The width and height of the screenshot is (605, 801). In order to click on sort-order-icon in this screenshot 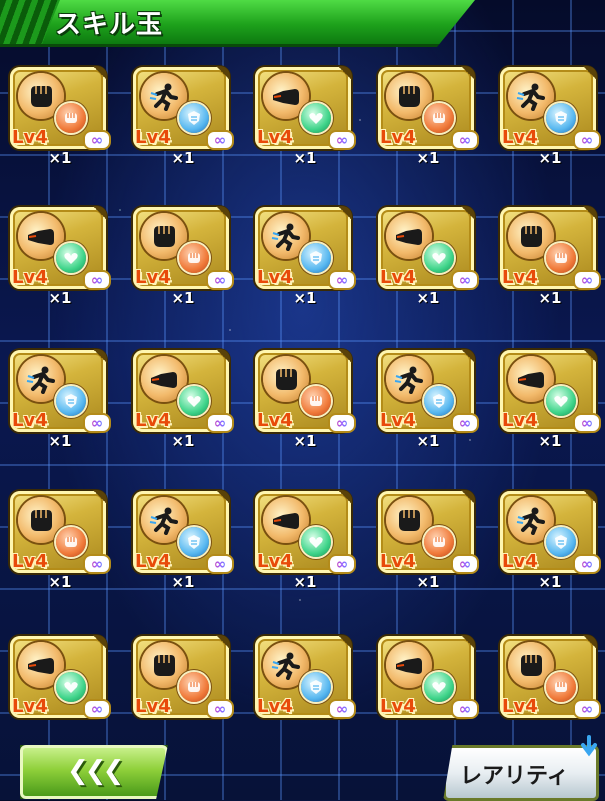, I will do `click(589, 746)`.